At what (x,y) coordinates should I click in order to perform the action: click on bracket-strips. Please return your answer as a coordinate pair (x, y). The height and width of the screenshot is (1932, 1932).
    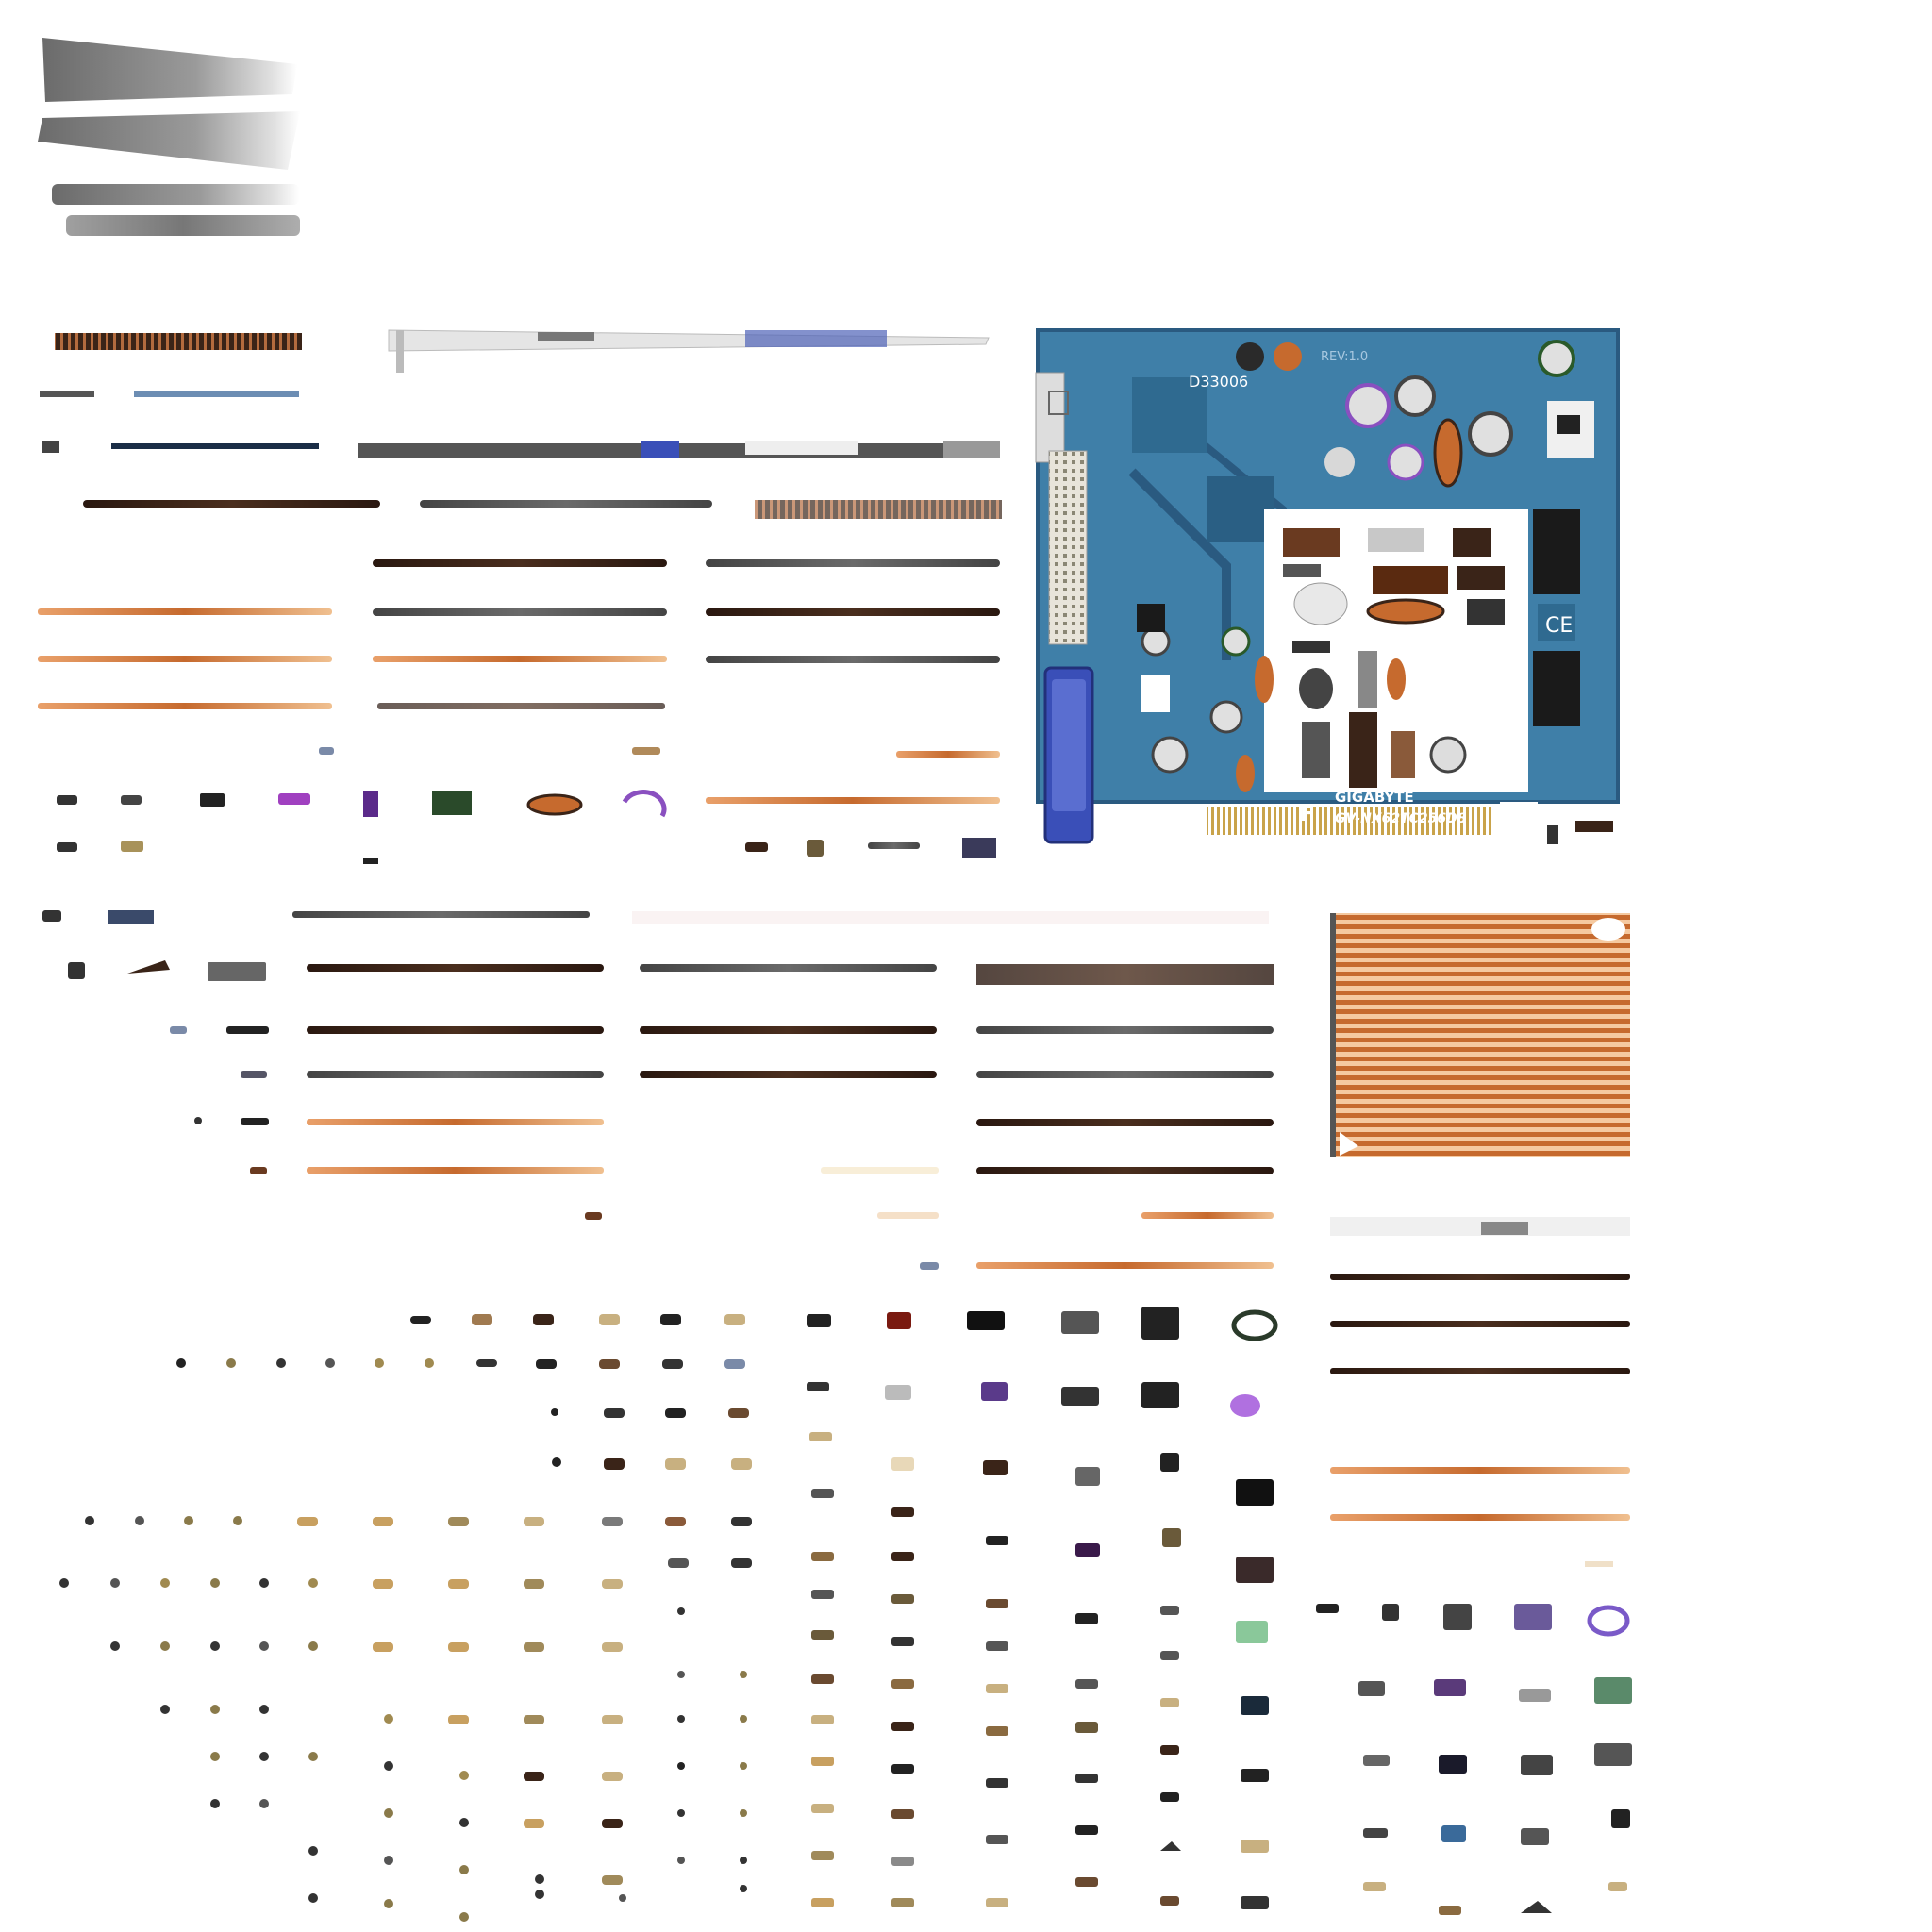
    Looking at the image, I should click on (169, 137).